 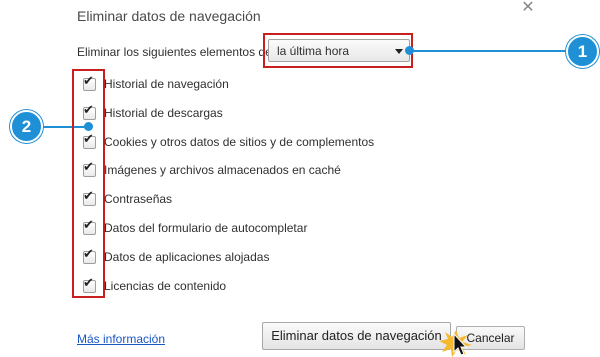 I want to click on callout-1-line, so click(x=490, y=51).